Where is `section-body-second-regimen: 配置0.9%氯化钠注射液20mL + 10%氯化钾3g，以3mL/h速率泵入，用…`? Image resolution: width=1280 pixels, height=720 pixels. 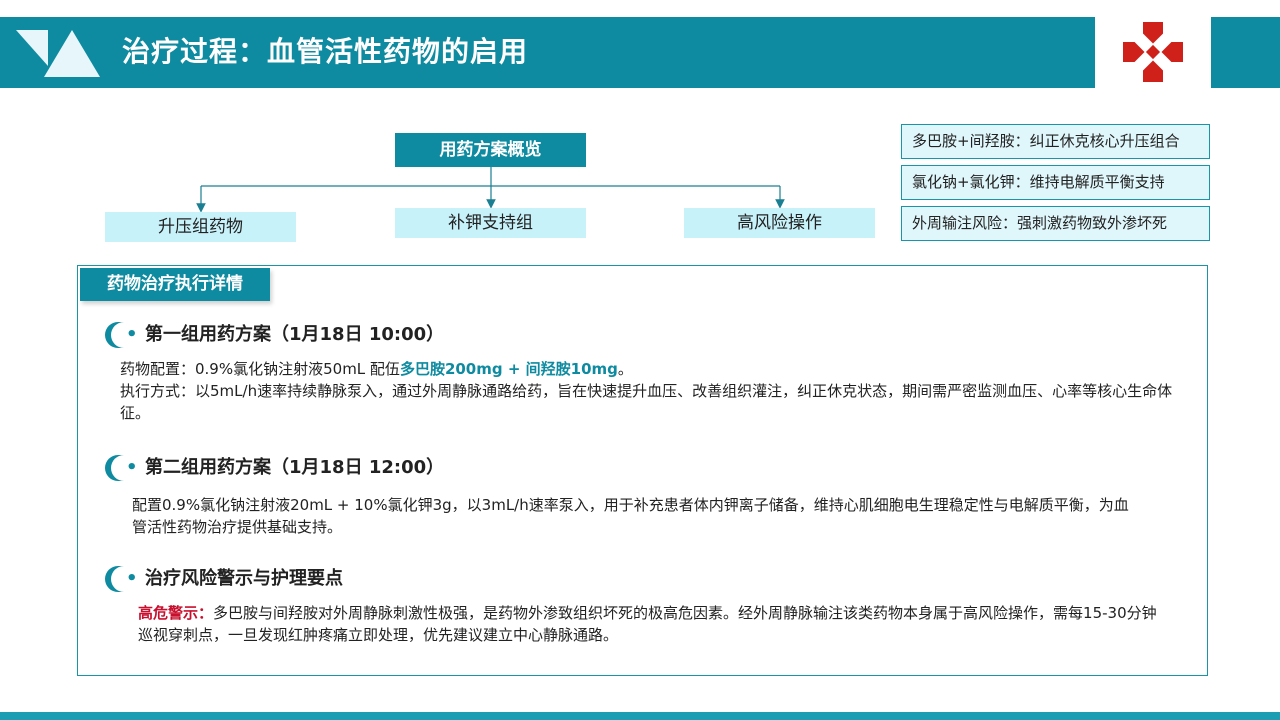
section-body-second-regimen: 配置0.9%氯化钠注射液20mL + 10%氯化钾3g，以3mL/h速率泵入，用… is located at coordinates (630, 516).